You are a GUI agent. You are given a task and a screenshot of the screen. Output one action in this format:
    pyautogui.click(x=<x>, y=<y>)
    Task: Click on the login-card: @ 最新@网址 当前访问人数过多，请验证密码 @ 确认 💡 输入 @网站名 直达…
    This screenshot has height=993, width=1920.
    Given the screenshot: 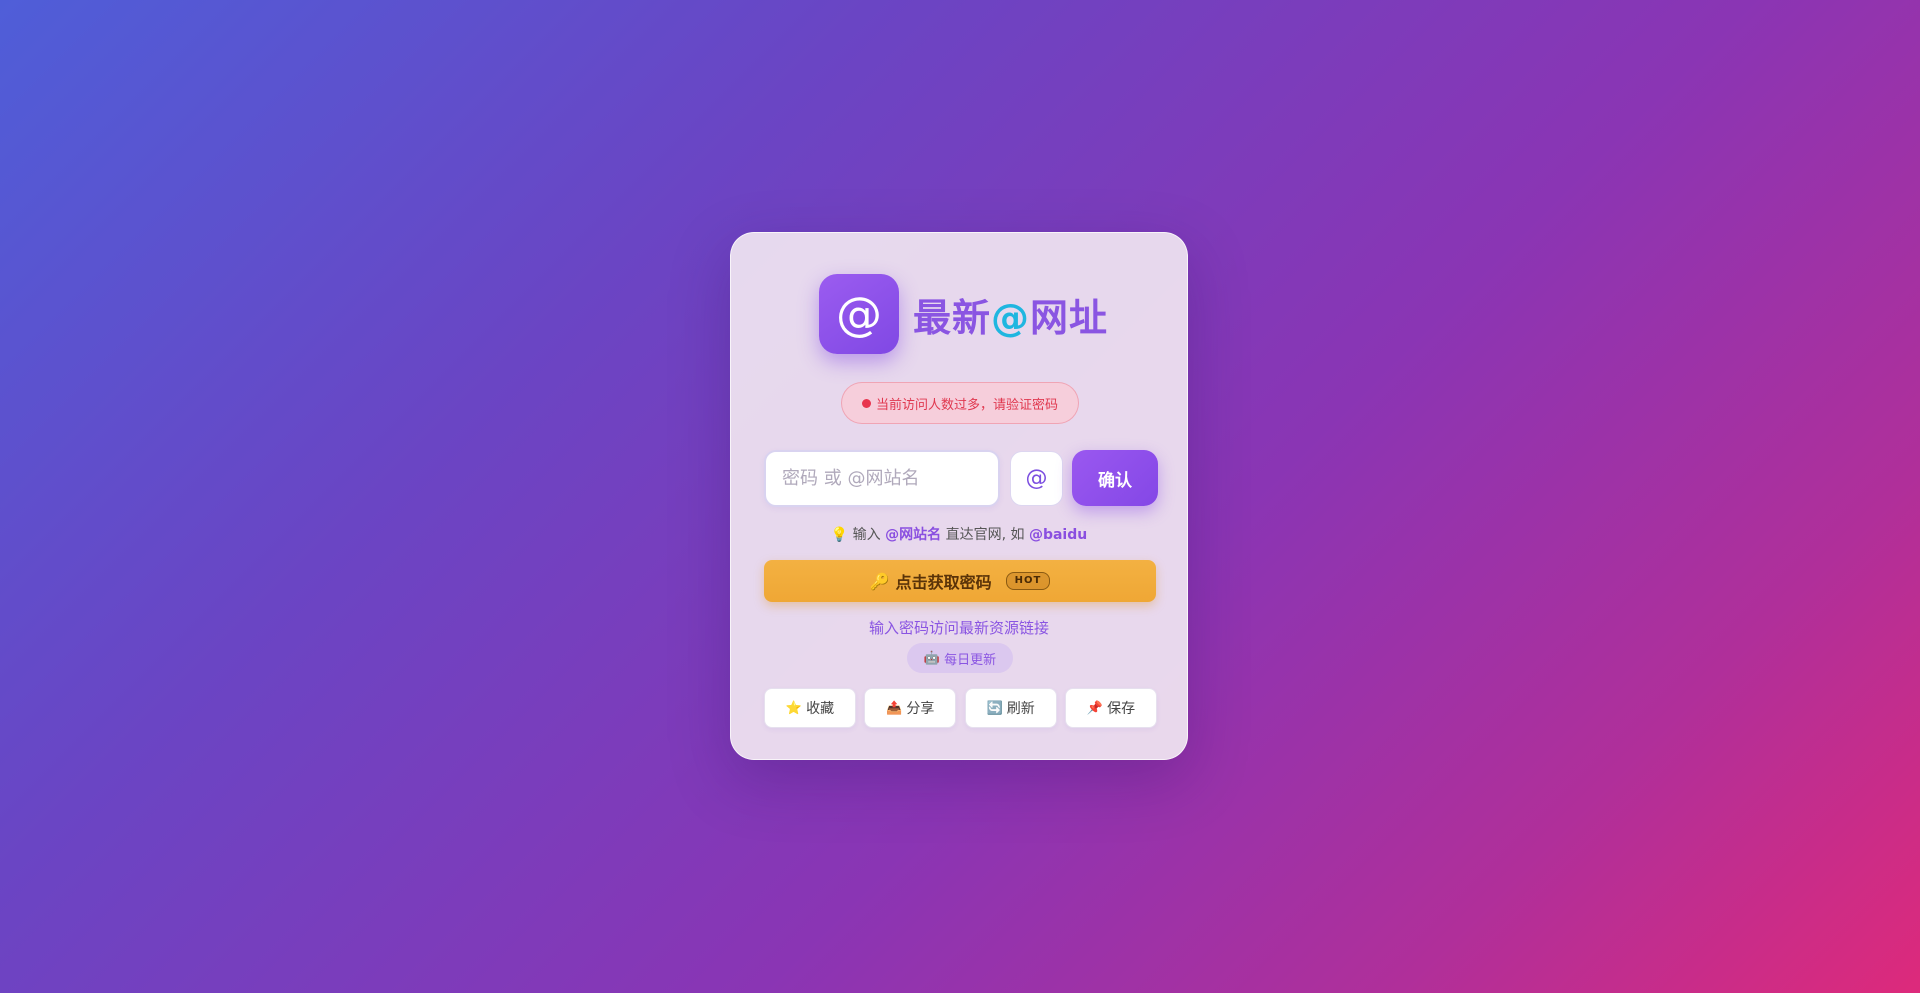 What is the action you would take?
    pyautogui.click(x=959, y=496)
    